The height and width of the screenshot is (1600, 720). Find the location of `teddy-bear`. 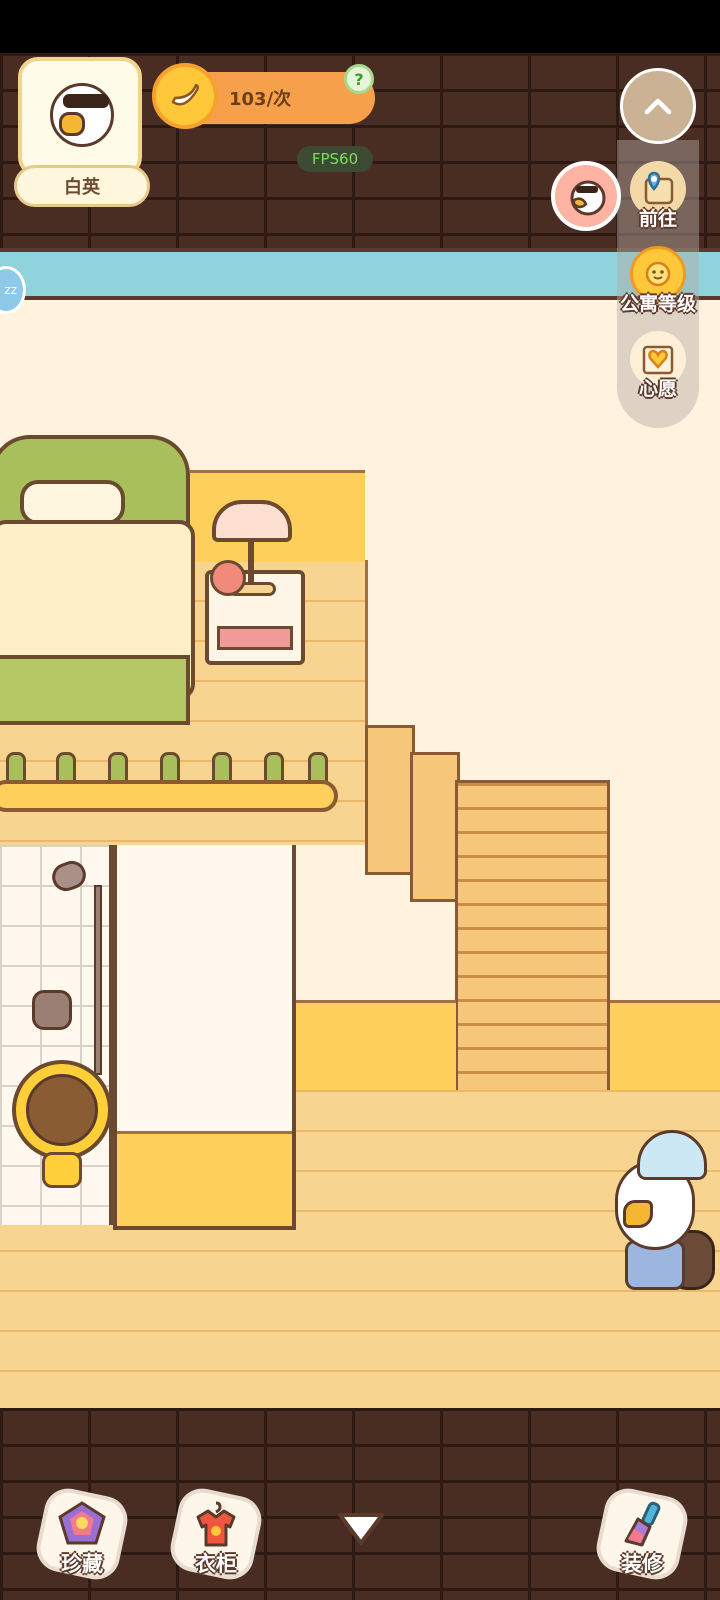

teddy-bear is located at coordinates (228, 578).